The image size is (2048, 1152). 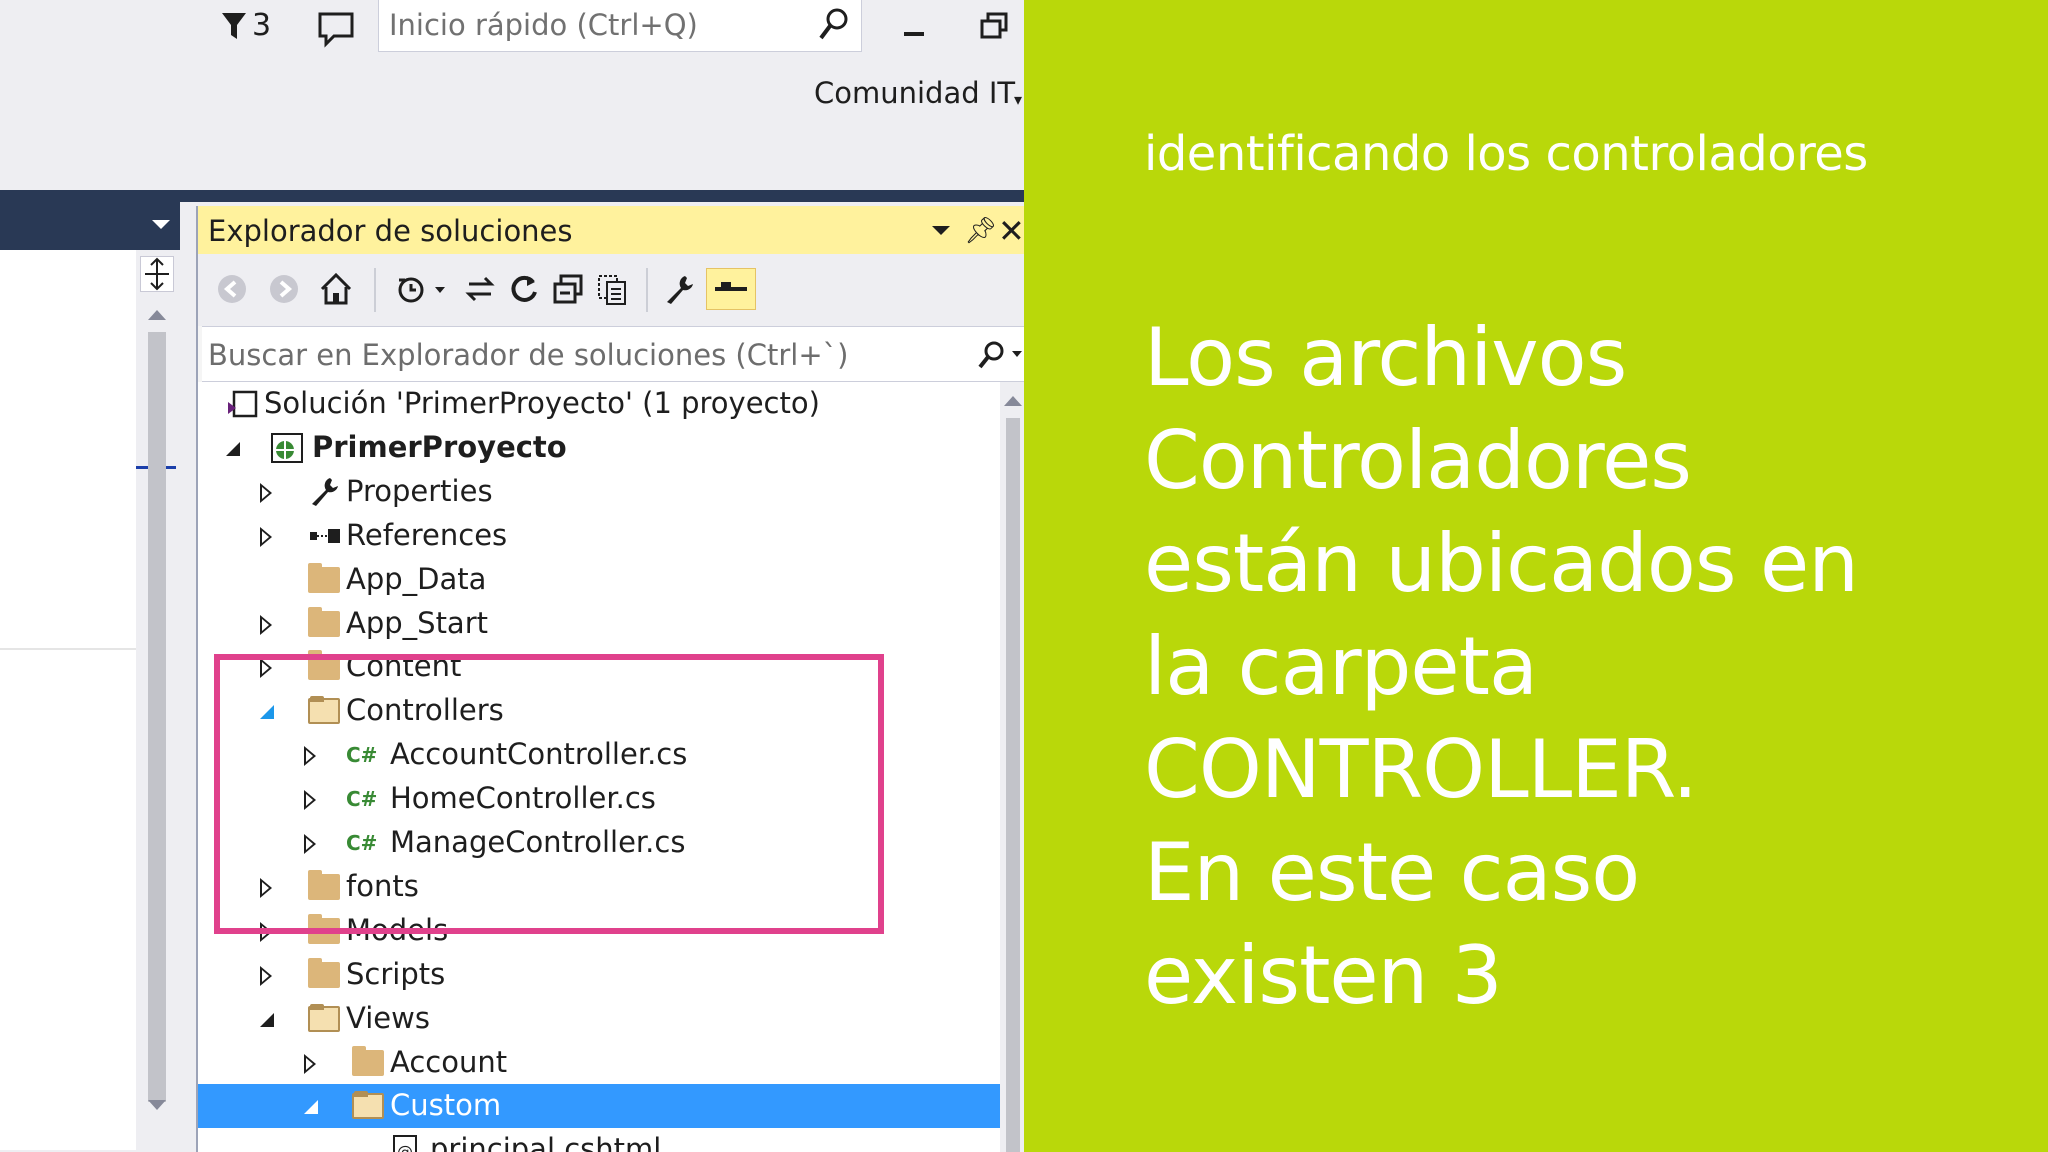 I want to click on properties-button, so click(x=680, y=289).